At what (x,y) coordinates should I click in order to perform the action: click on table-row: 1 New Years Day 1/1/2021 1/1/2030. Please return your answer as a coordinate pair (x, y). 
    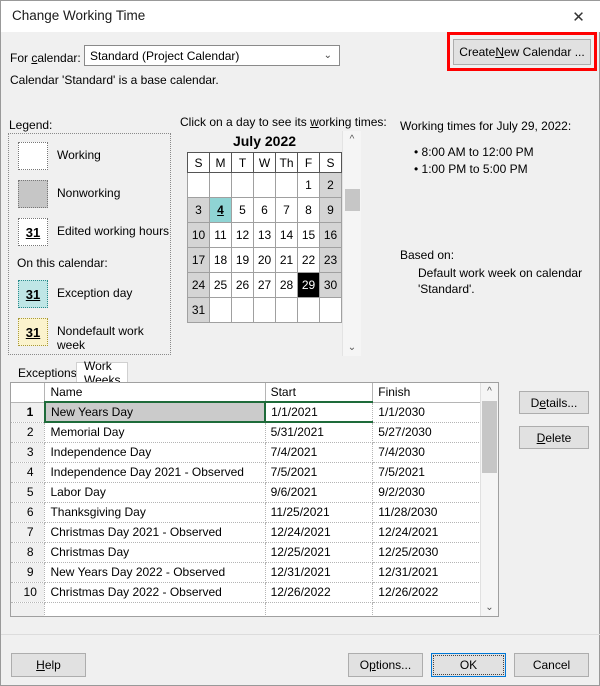
    Looking at the image, I should click on (246, 412).